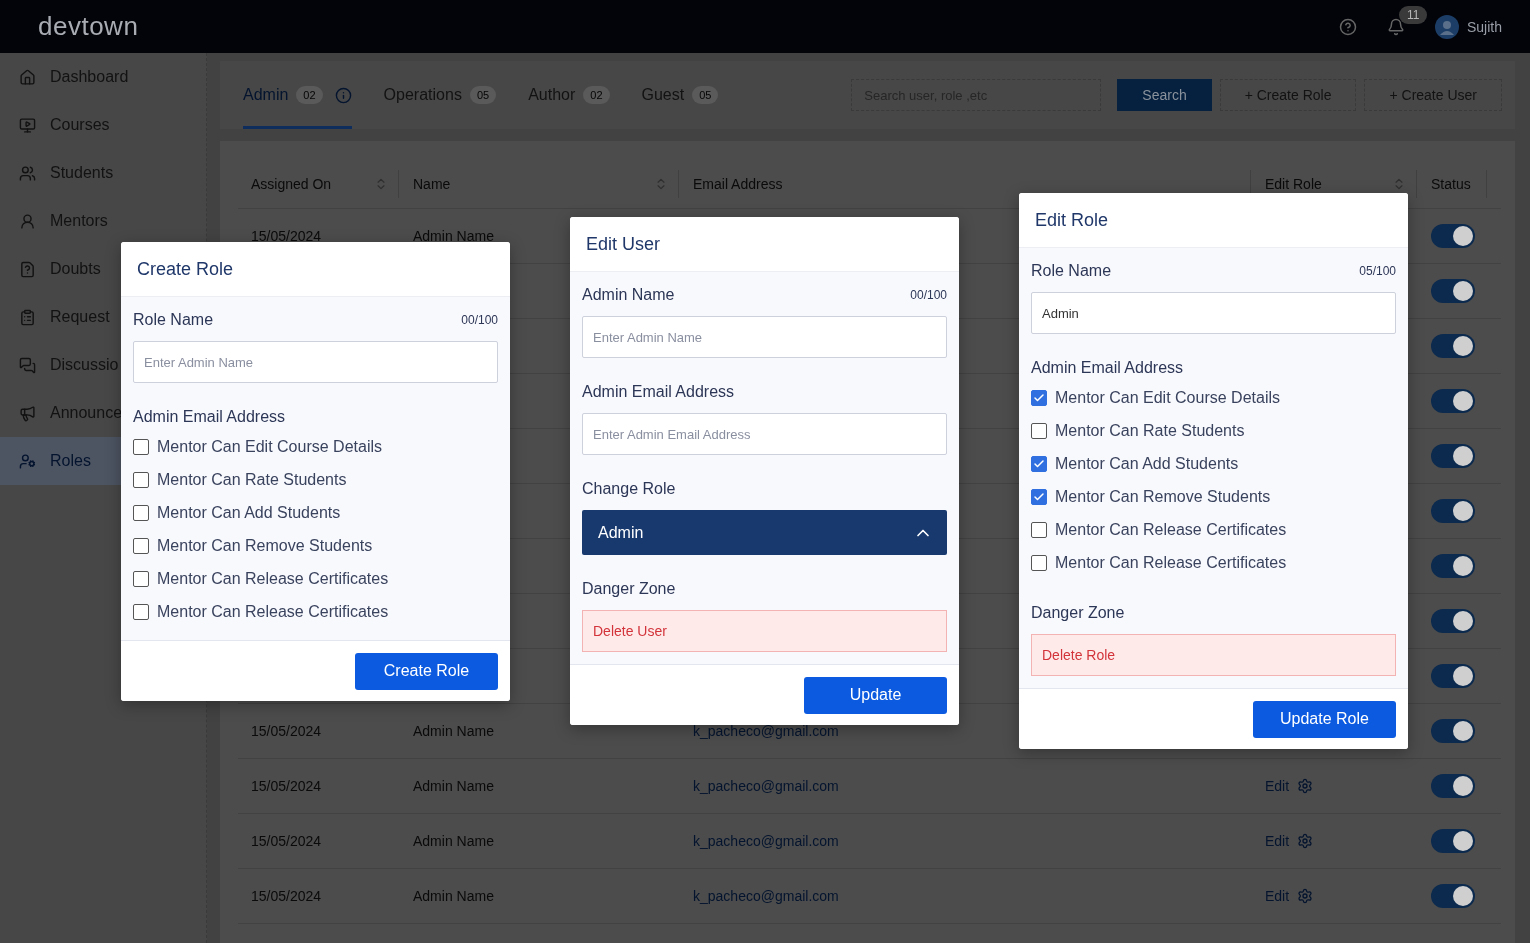 This screenshot has height=943, width=1530. Describe the element at coordinates (764, 434) in the screenshot. I see `input-field: Enter Admin Email Address` at that location.